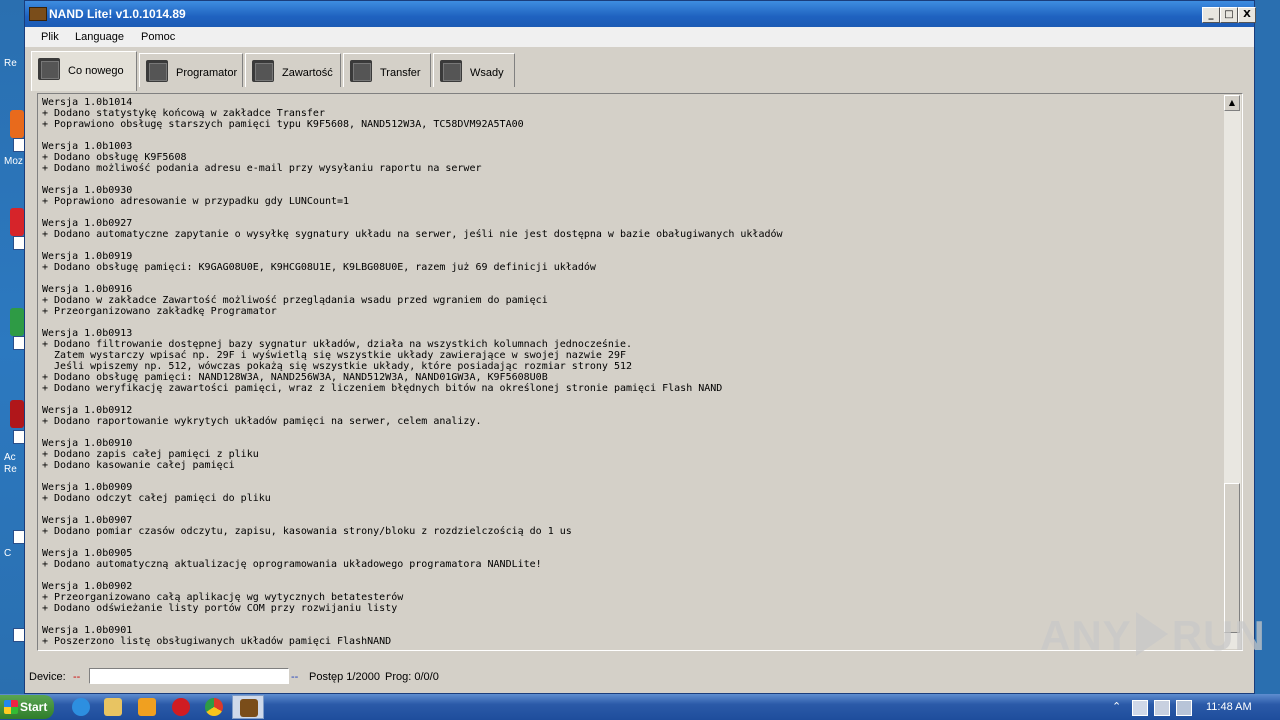 The height and width of the screenshot is (720, 1280). I want to click on version-heading: Wersja 1.0b0902, so click(87, 586).